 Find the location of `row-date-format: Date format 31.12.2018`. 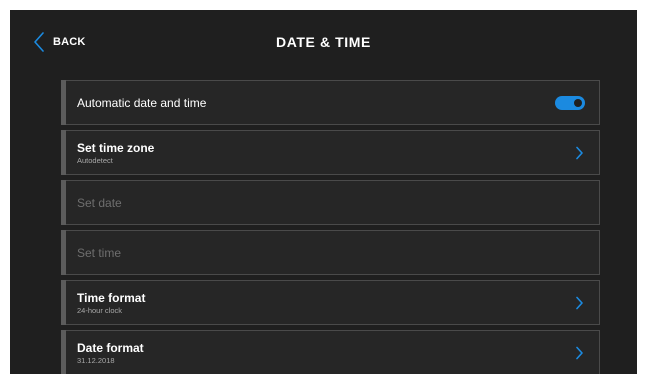

row-date-format: Date format 31.12.2018 is located at coordinates (330, 352).